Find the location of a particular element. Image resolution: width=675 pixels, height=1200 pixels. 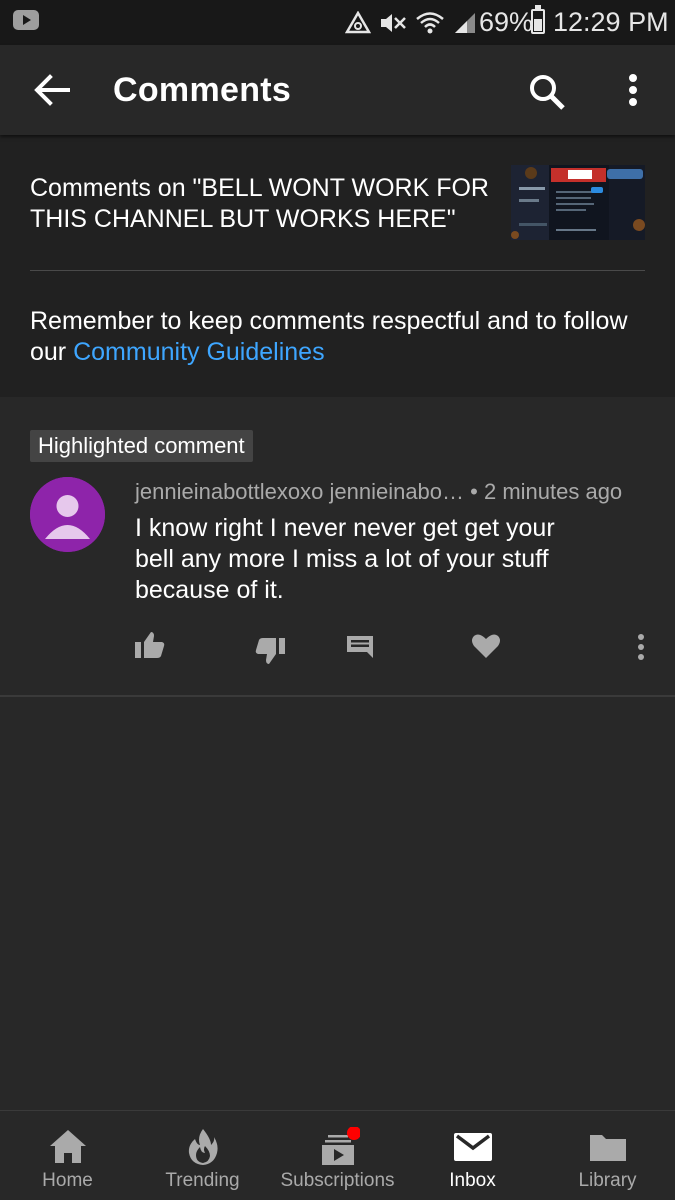

subscriptions-icon is located at coordinates (340, 1146).